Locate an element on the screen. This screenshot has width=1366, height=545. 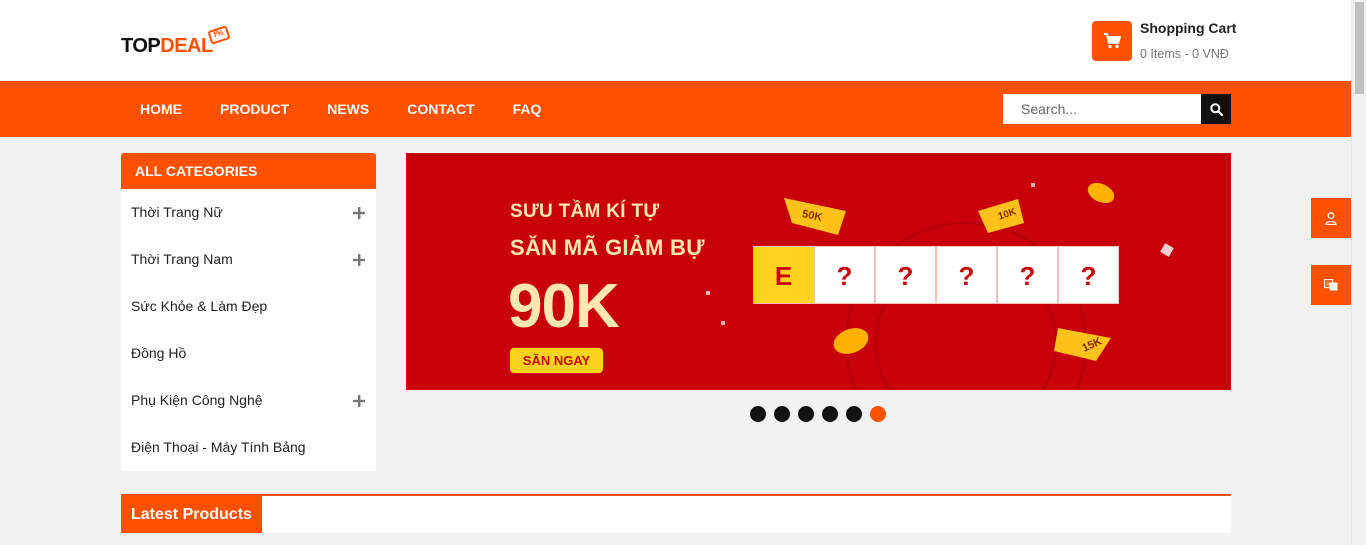
category-label: Thời Trang Nam is located at coordinates (182, 259).